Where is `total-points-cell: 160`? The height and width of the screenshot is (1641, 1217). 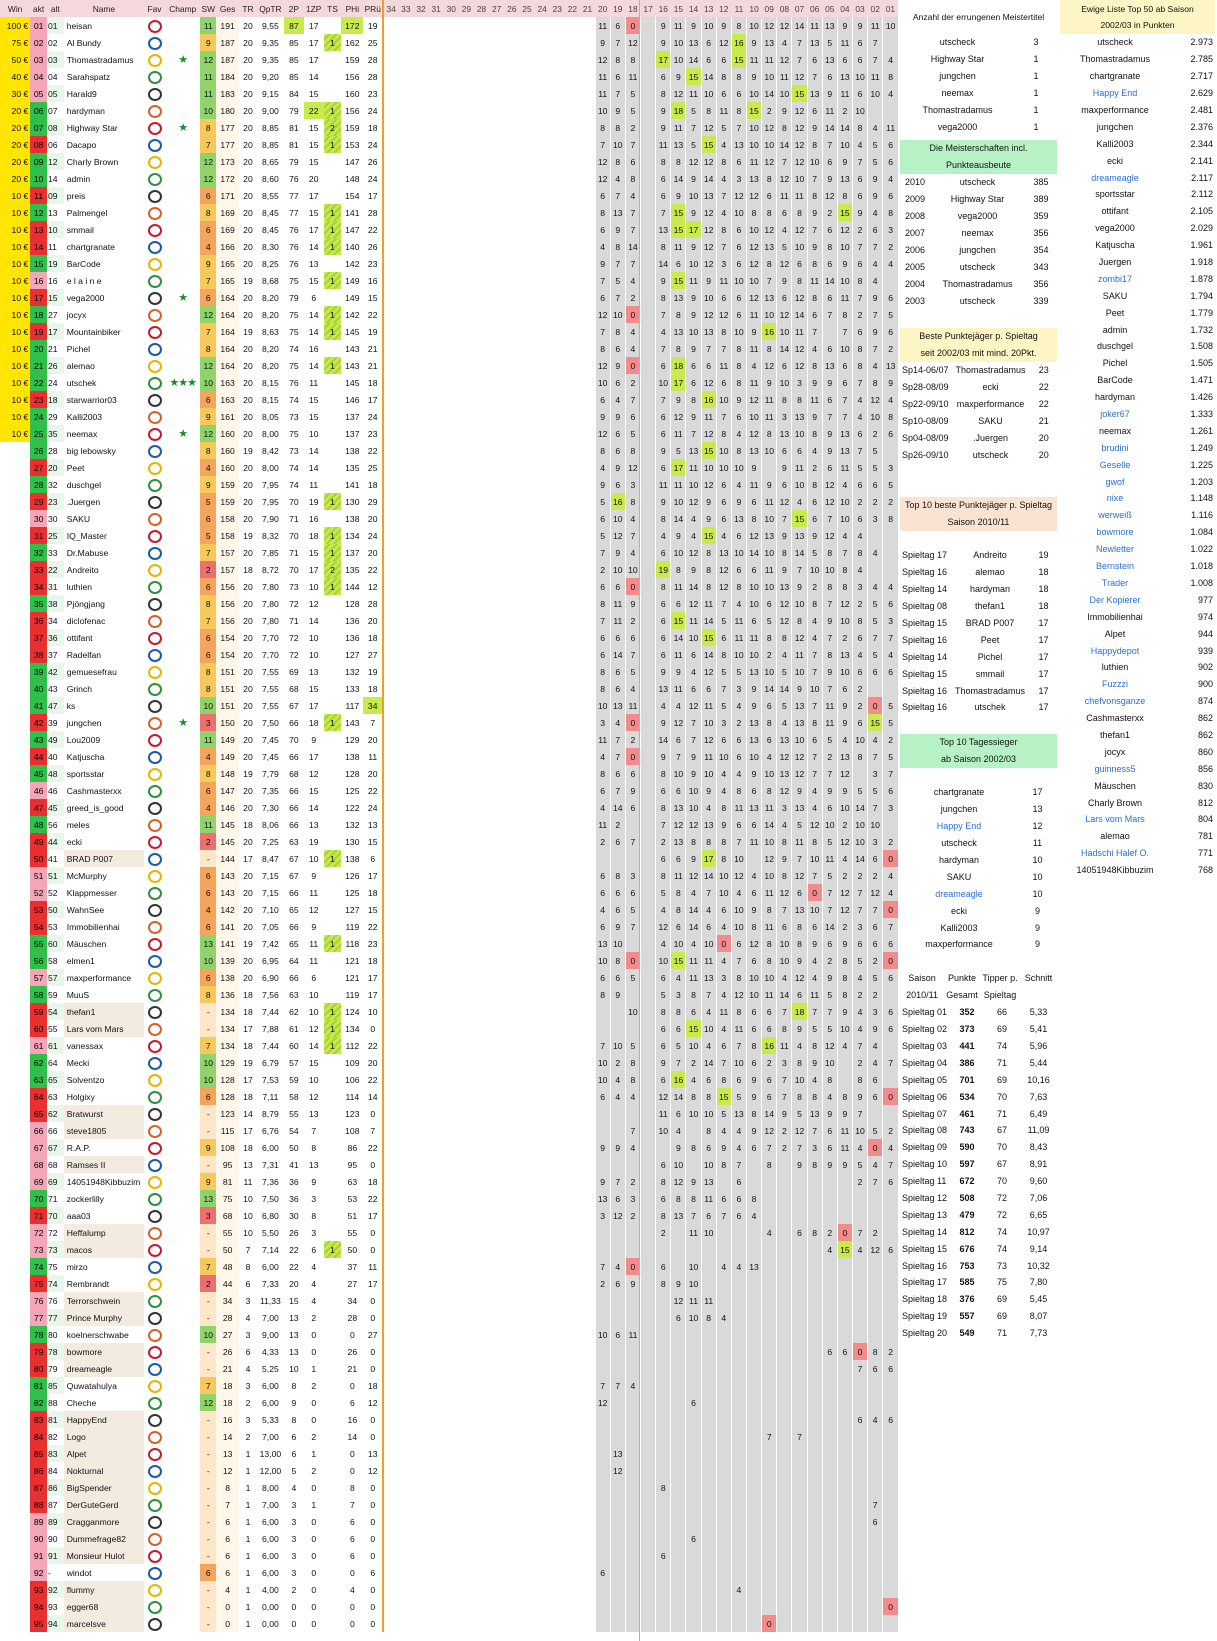 total-points-cell: 160 is located at coordinates (228, 433).